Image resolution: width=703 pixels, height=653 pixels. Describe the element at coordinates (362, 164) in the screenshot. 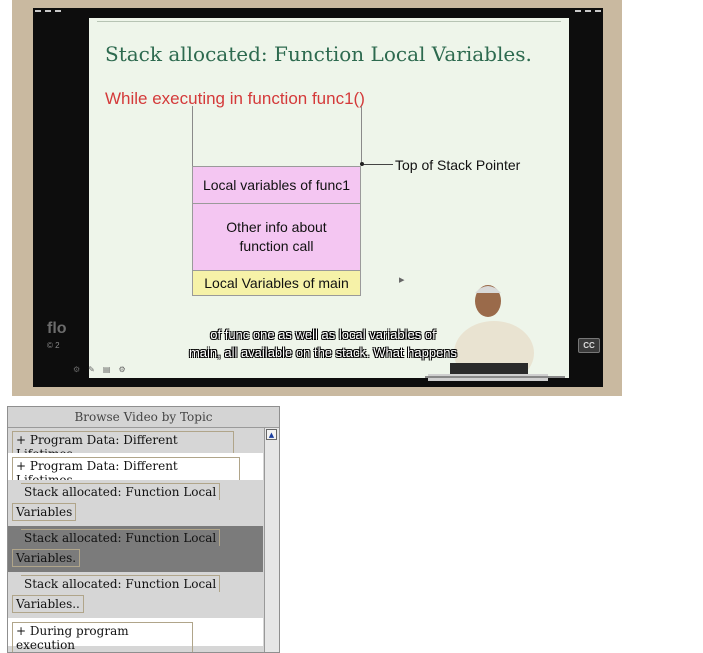

I see `top-of-stack-dot` at that location.